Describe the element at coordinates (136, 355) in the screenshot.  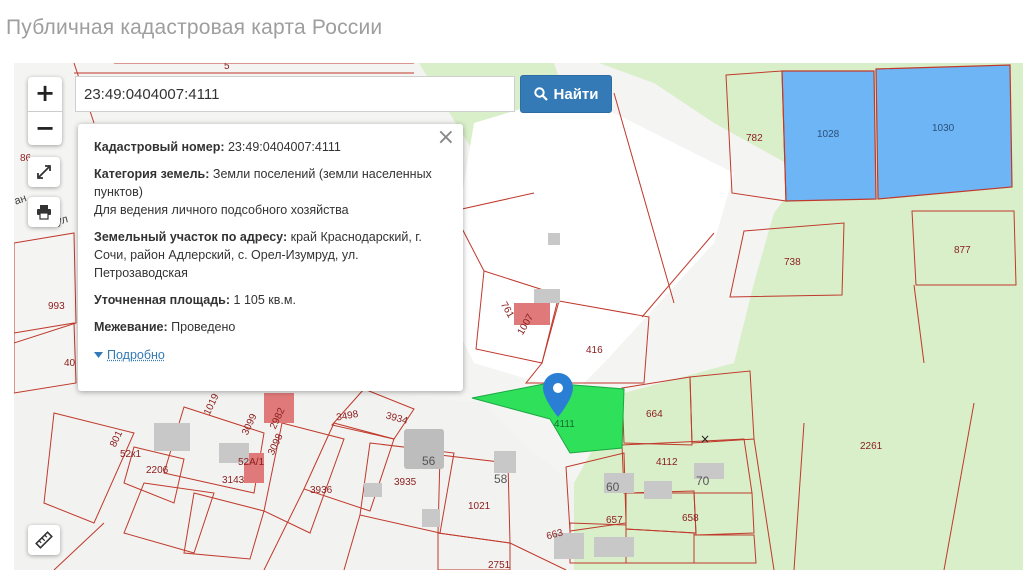
I see `more-details-label: Подробно` at that location.